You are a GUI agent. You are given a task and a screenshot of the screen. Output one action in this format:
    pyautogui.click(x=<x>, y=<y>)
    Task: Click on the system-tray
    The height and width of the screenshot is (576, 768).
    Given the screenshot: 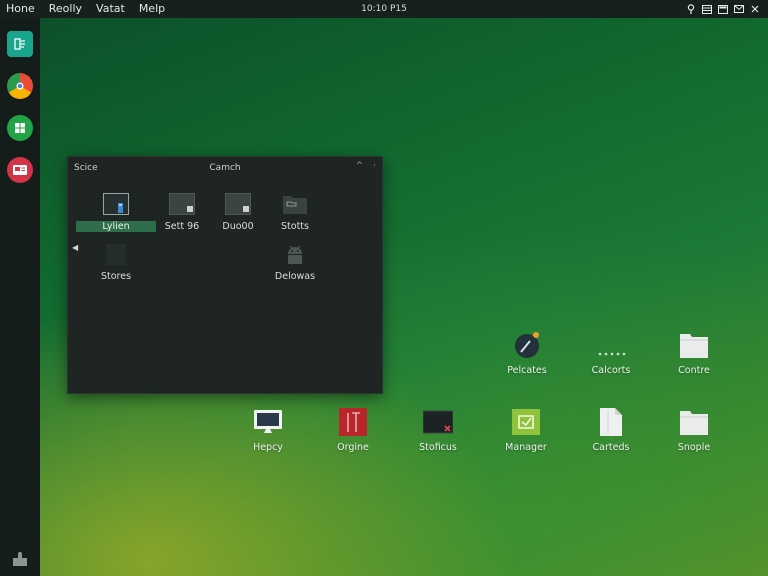 What is the action you would take?
    pyautogui.click(x=723, y=9)
    